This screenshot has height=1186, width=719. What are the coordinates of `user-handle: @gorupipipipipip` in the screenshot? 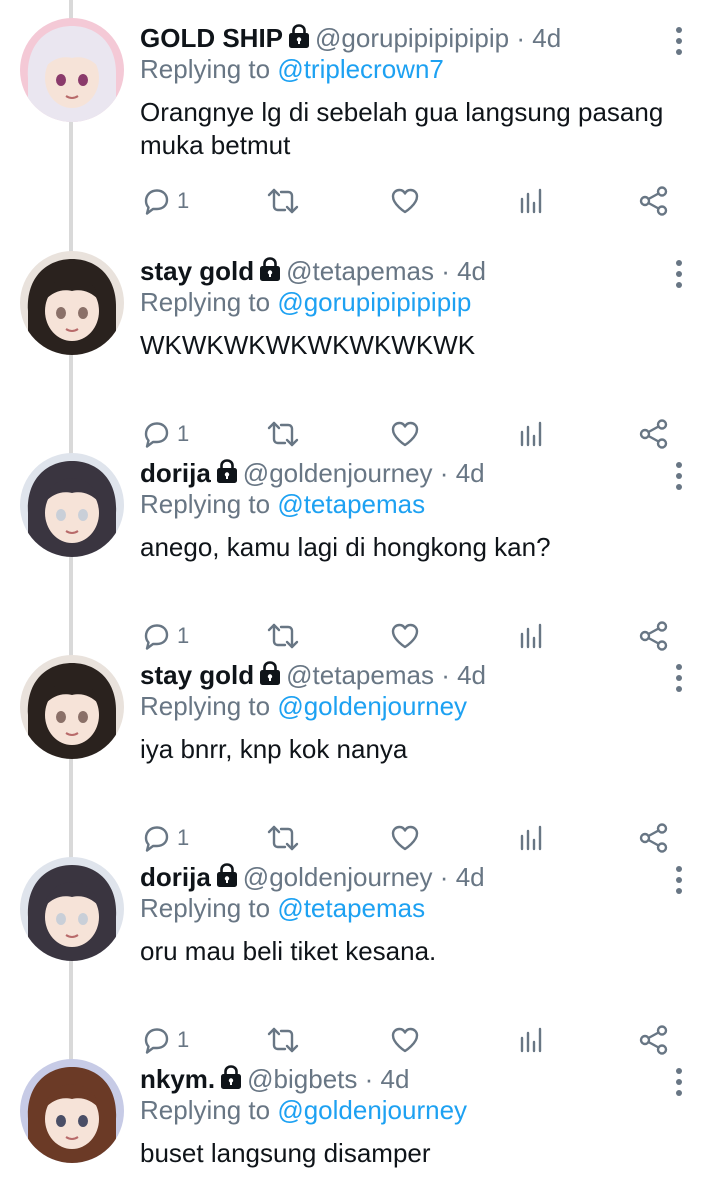 It's located at (412, 38).